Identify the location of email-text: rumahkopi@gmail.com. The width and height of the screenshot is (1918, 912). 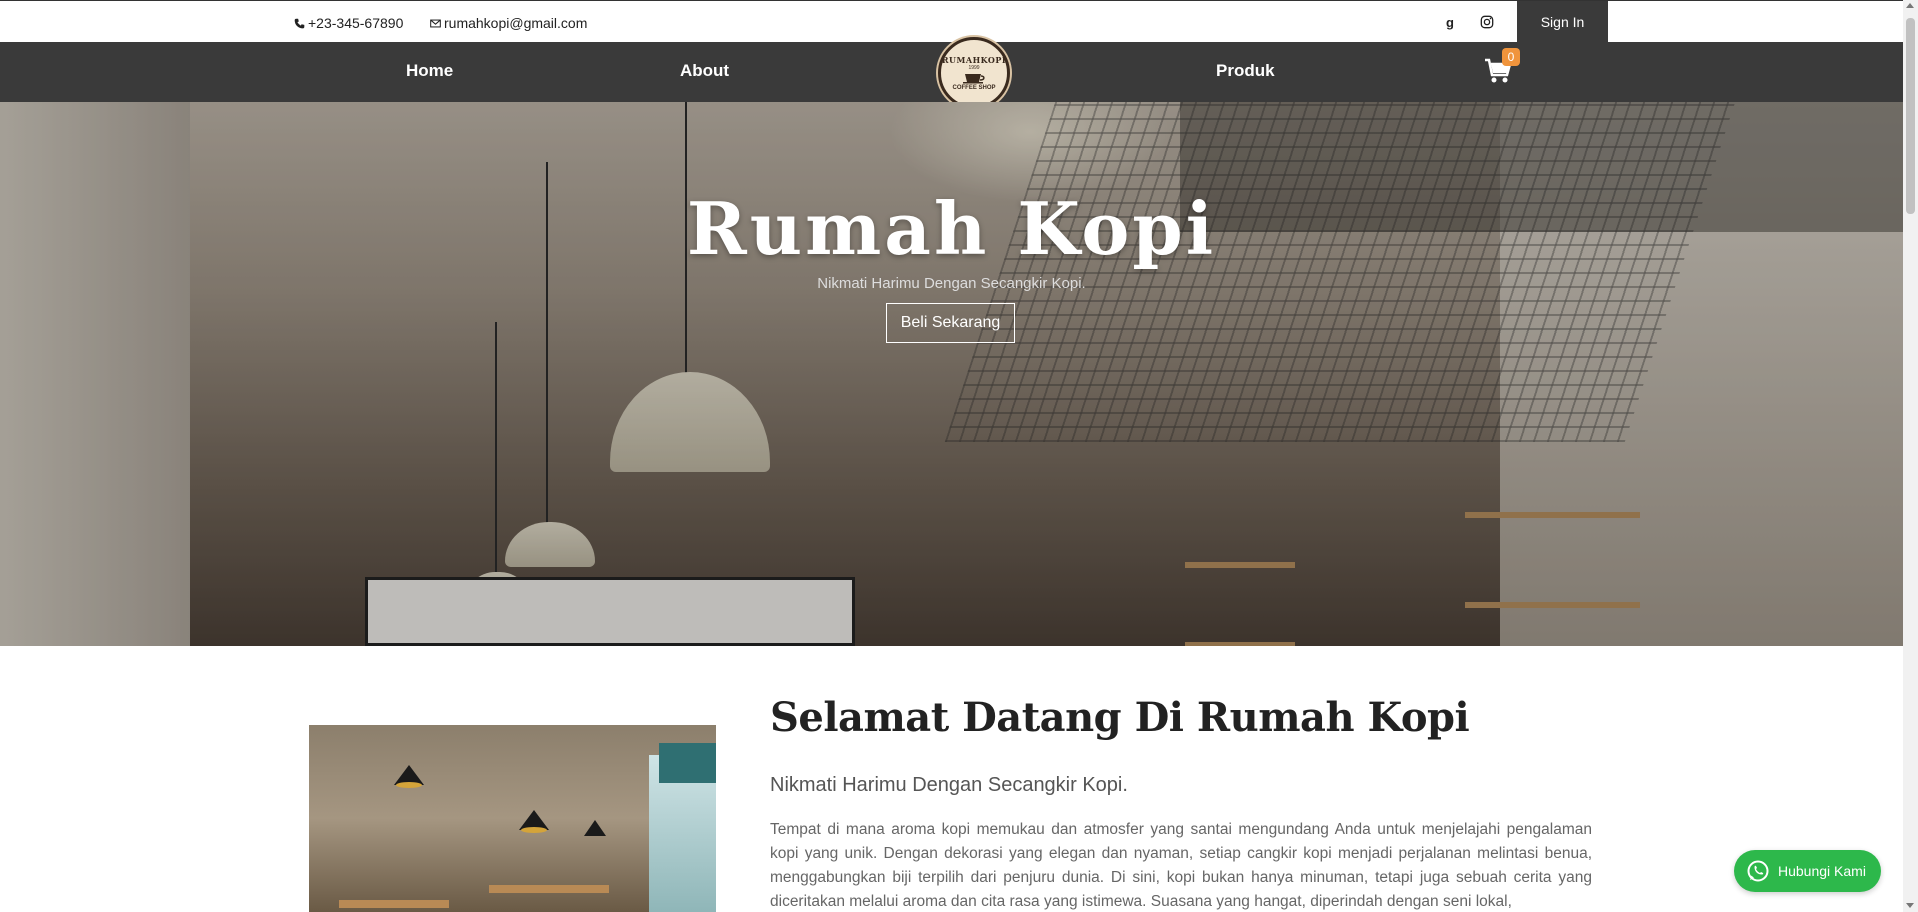
(516, 23).